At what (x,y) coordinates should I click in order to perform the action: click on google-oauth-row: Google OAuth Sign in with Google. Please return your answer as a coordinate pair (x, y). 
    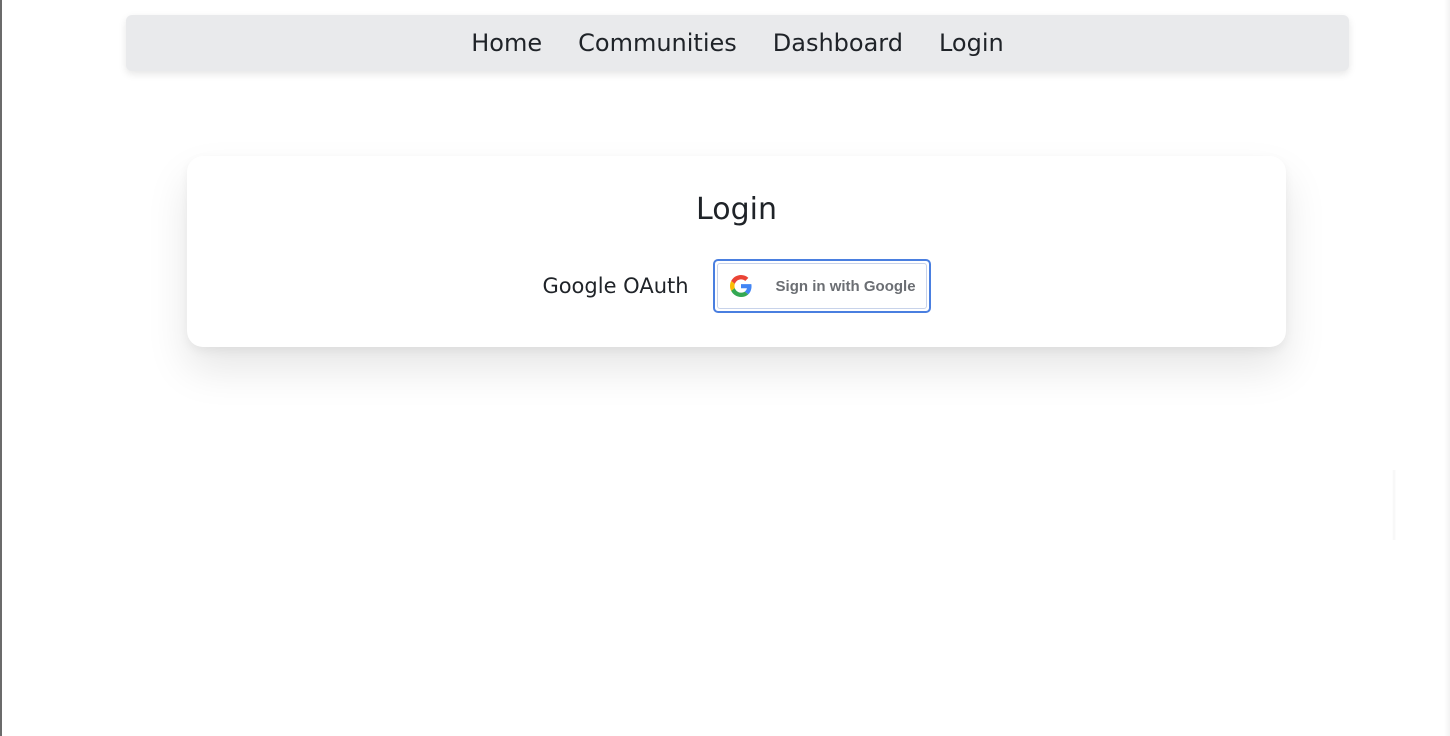
    Looking at the image, I should click on (736, 286).